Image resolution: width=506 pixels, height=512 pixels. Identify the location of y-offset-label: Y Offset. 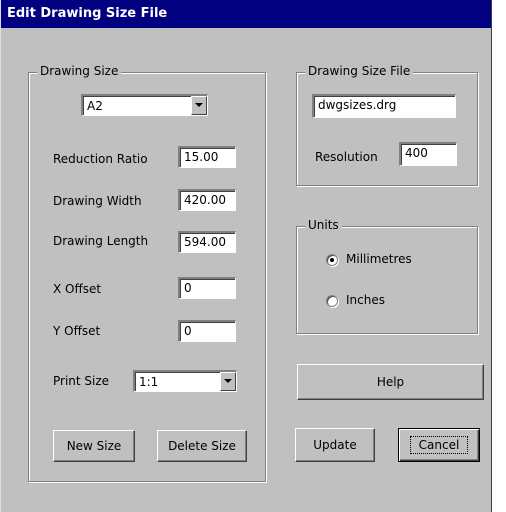
(77, 331).